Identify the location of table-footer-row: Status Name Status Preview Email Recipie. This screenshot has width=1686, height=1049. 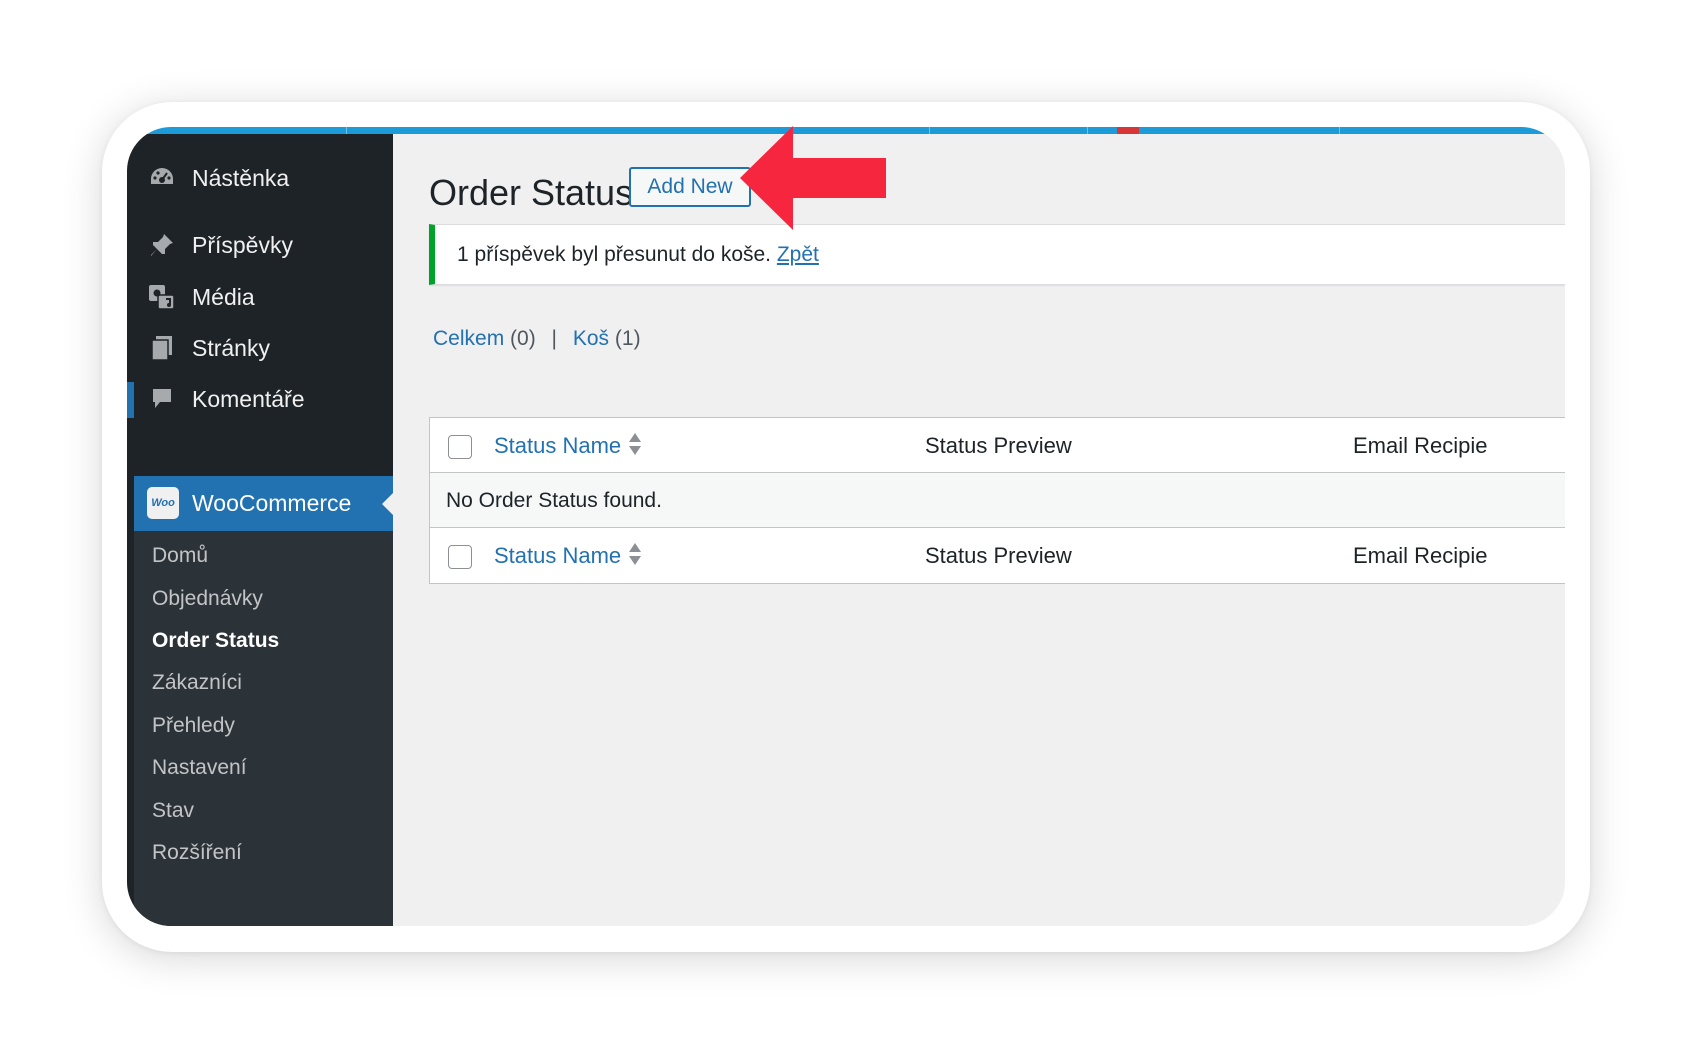
(997, 555).